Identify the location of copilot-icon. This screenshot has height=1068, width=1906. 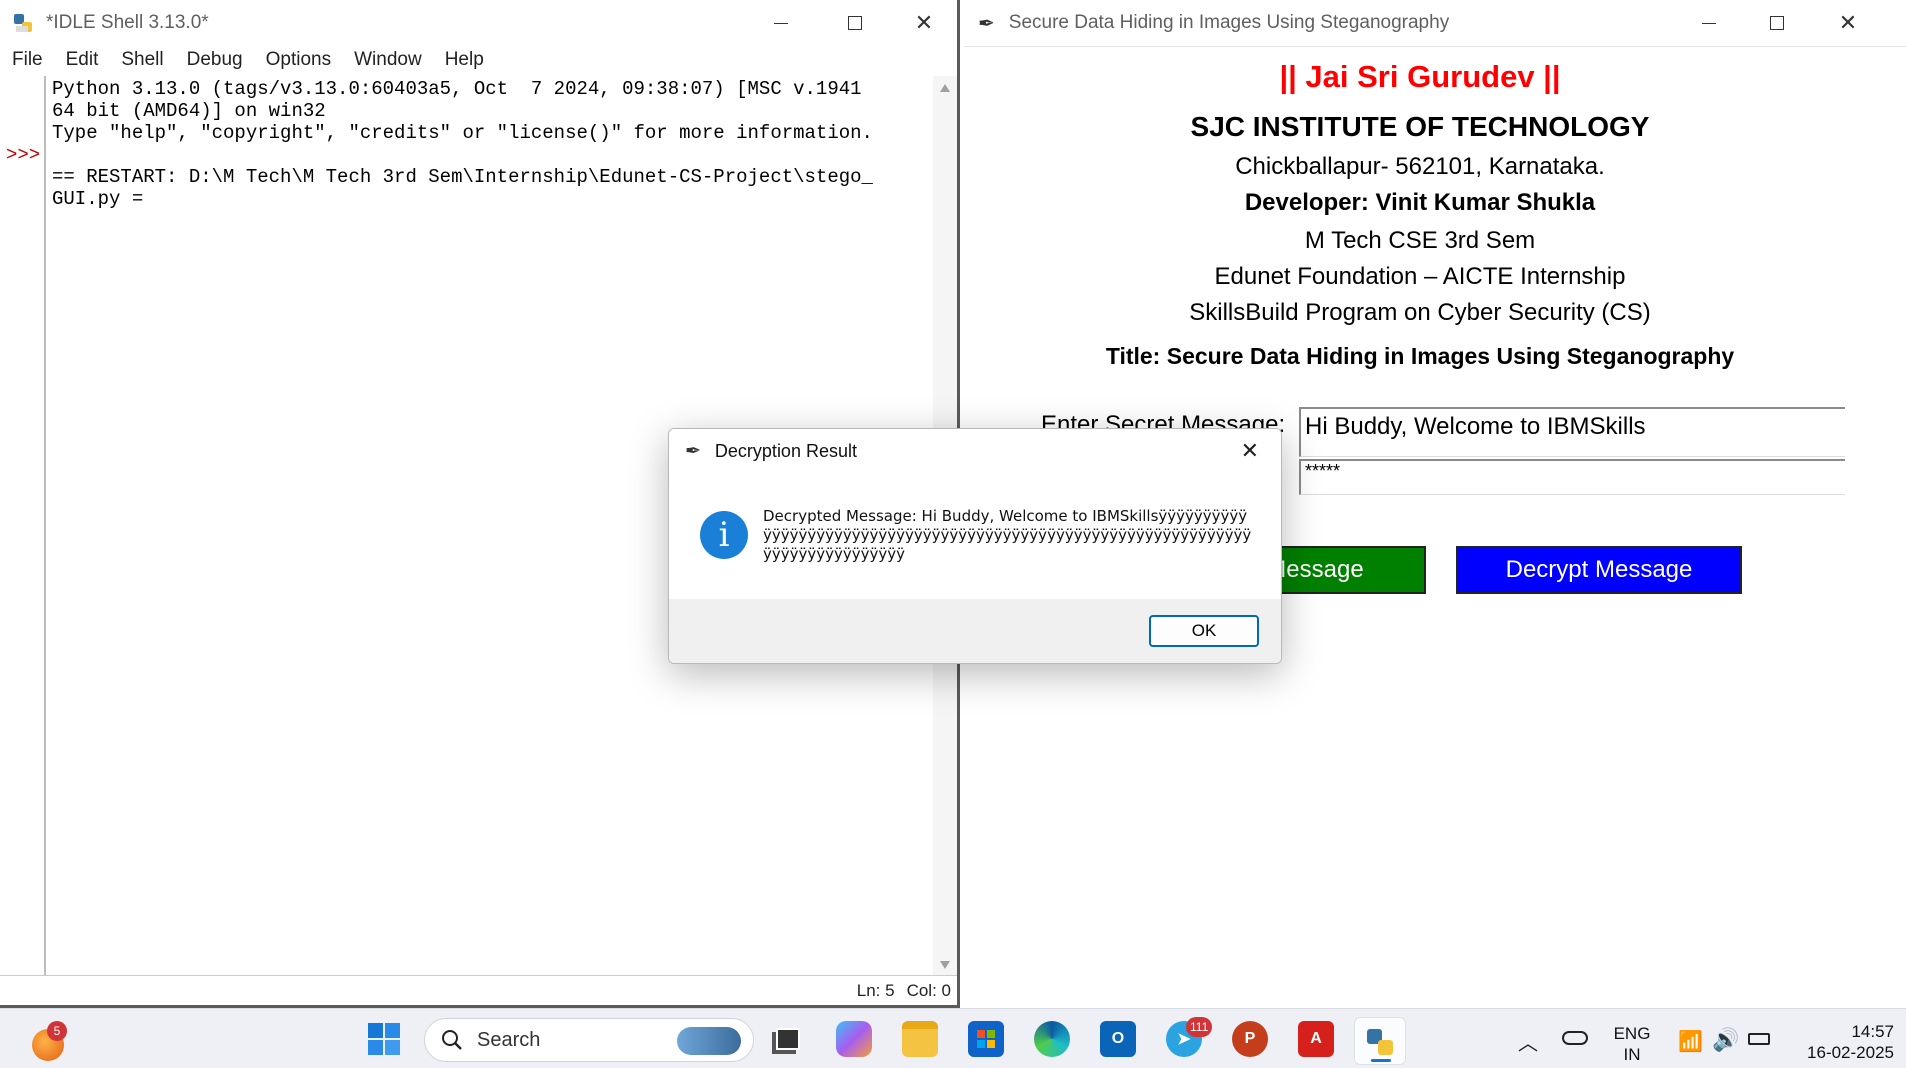
(854, 1039).